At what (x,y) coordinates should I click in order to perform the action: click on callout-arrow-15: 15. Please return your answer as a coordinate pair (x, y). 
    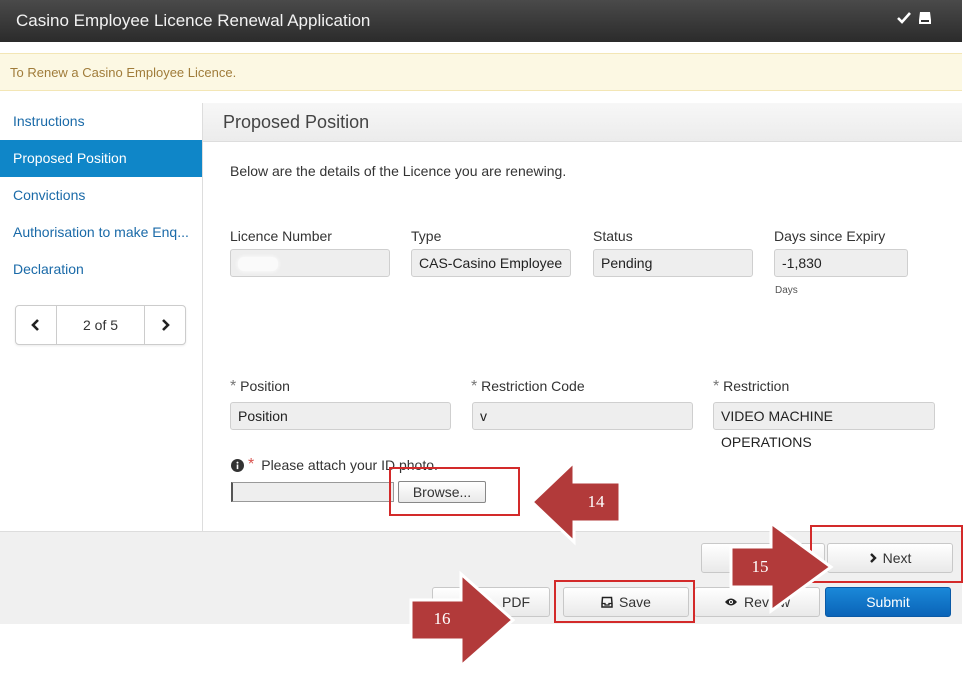
    Looking at the image, I should click on (782, 567).